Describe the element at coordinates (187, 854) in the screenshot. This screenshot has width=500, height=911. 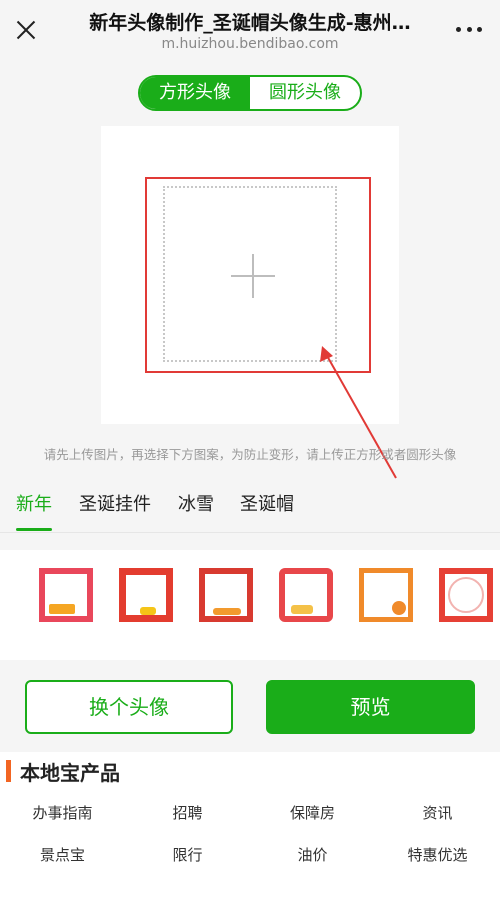
I see `link-traffic-restriction: 限行` at that location.